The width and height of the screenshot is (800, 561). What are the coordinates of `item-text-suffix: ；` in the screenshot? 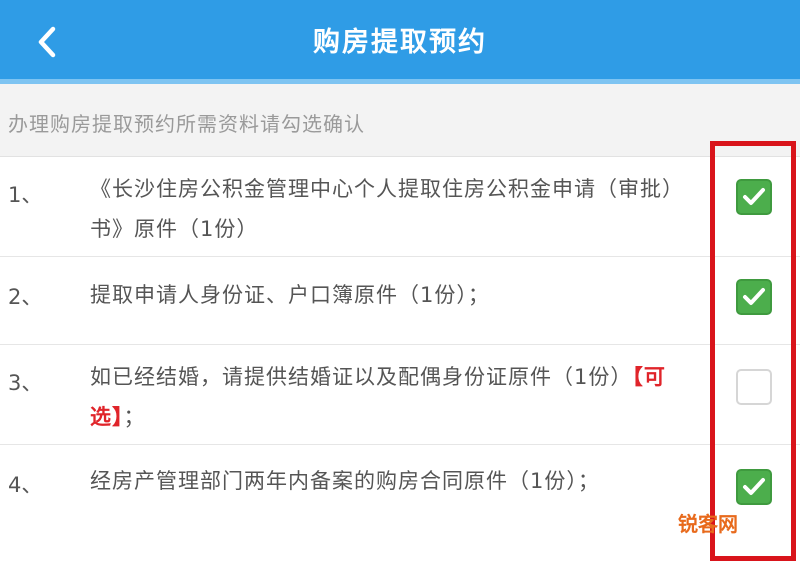 It's located at (134, 417).